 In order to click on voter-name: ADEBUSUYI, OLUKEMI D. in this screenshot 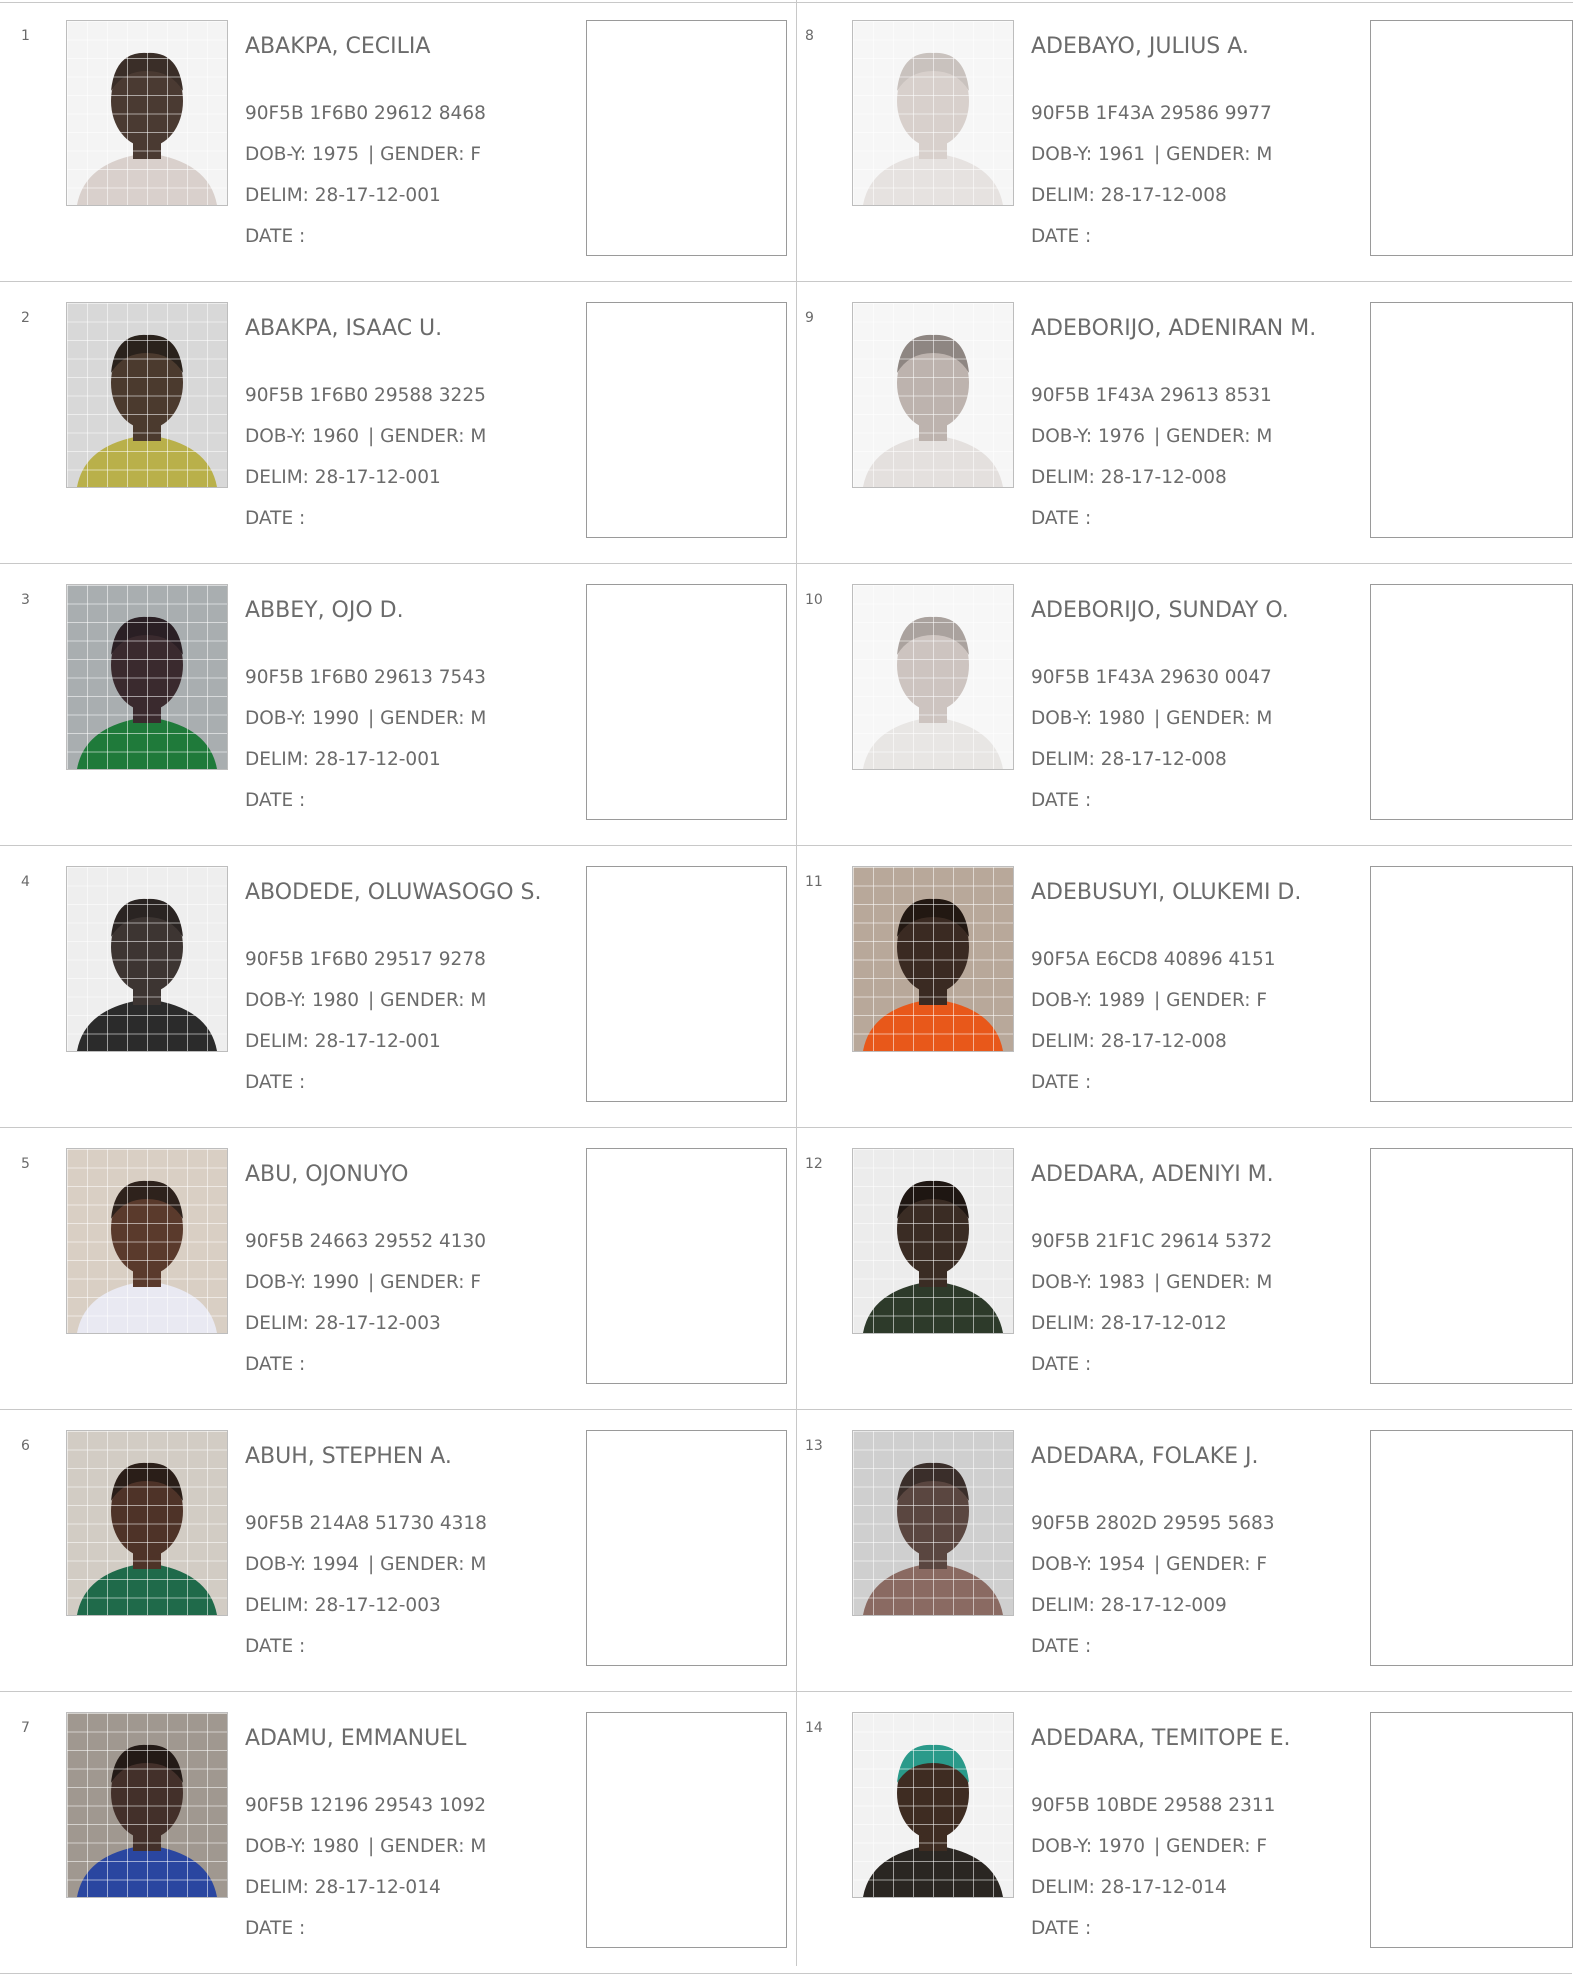, I will do `click(1166, 892)`.